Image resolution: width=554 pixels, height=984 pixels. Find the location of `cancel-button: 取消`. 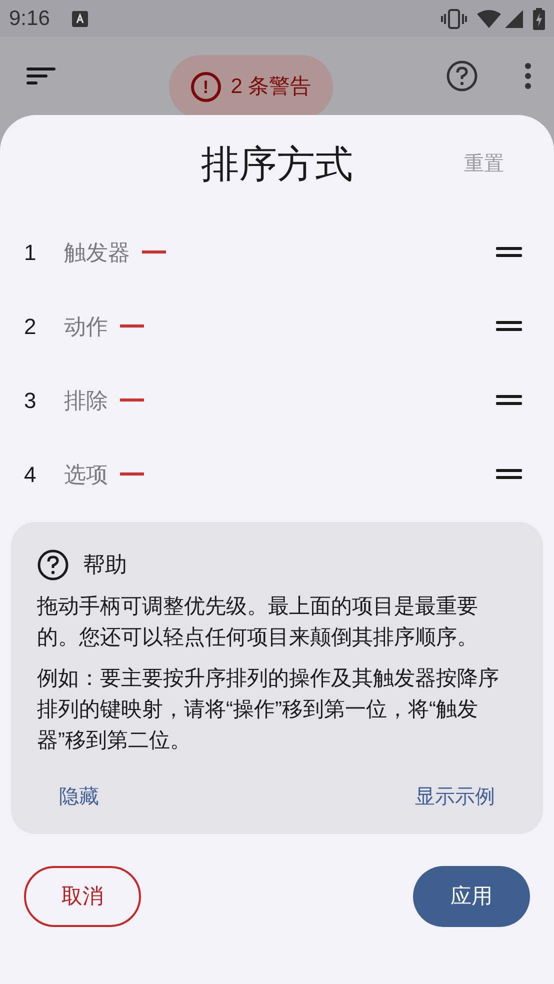

cancel-button: 取消 is located at coordinates (82, 896).